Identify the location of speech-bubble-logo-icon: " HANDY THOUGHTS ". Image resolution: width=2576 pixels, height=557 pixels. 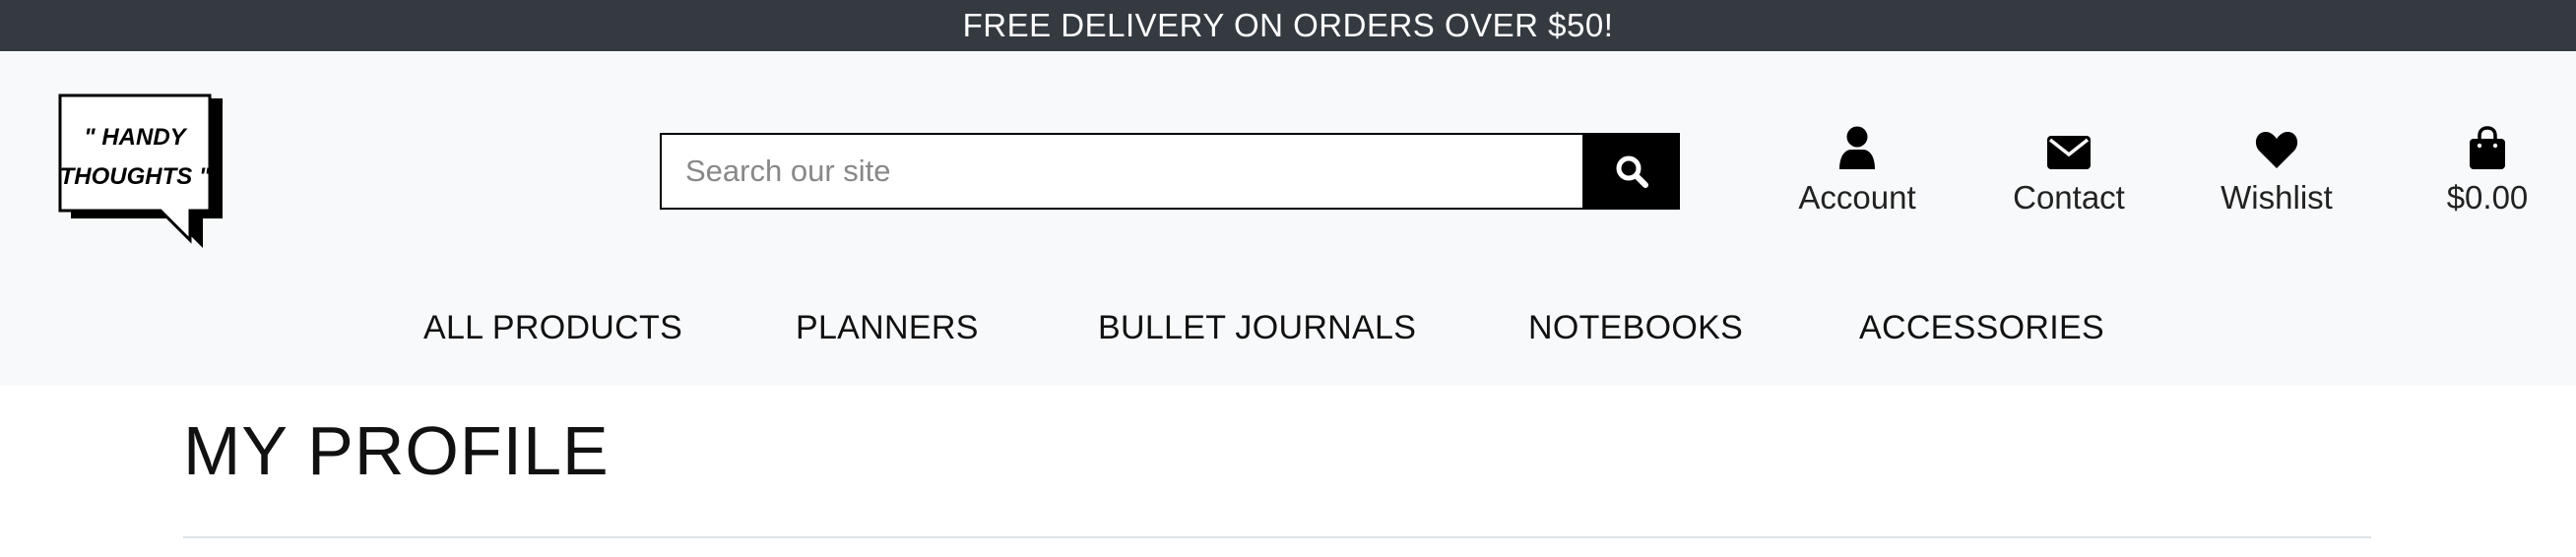
(140, 171).